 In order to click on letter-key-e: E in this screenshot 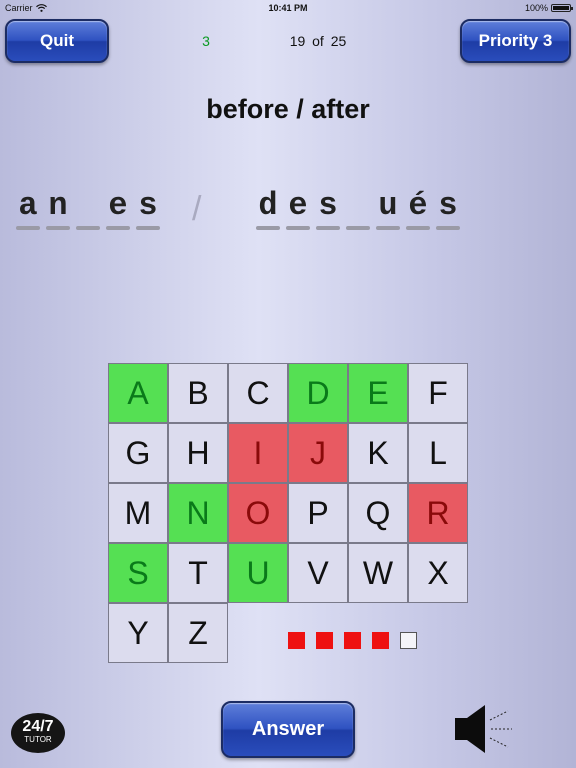, I will do `click(378, 393)`.